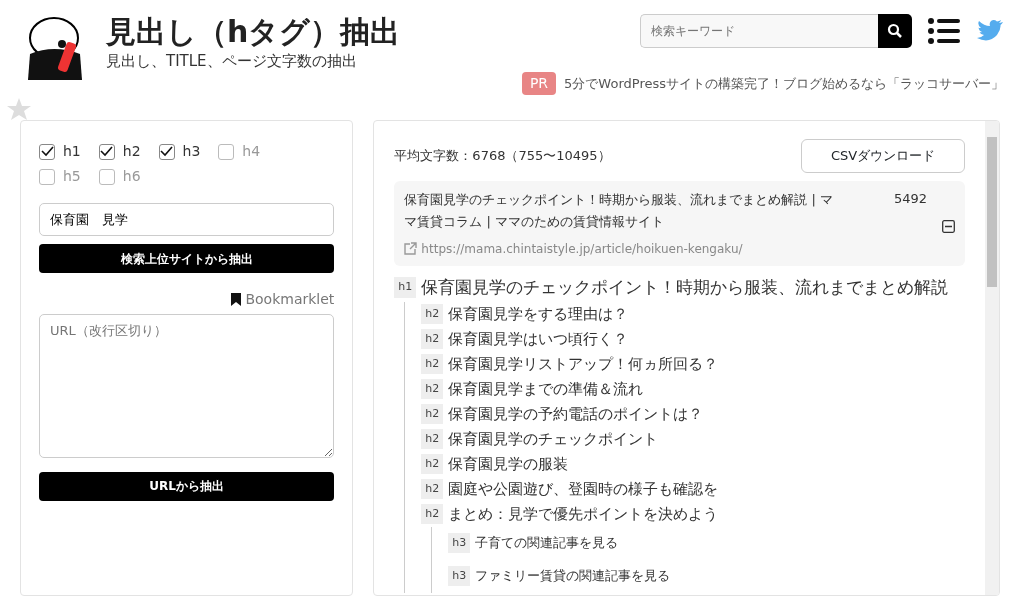  Describe the element at coordinates (547, 543) in the screenshot. I see `heading-text: 子育ての関連記事を見る` at that location.